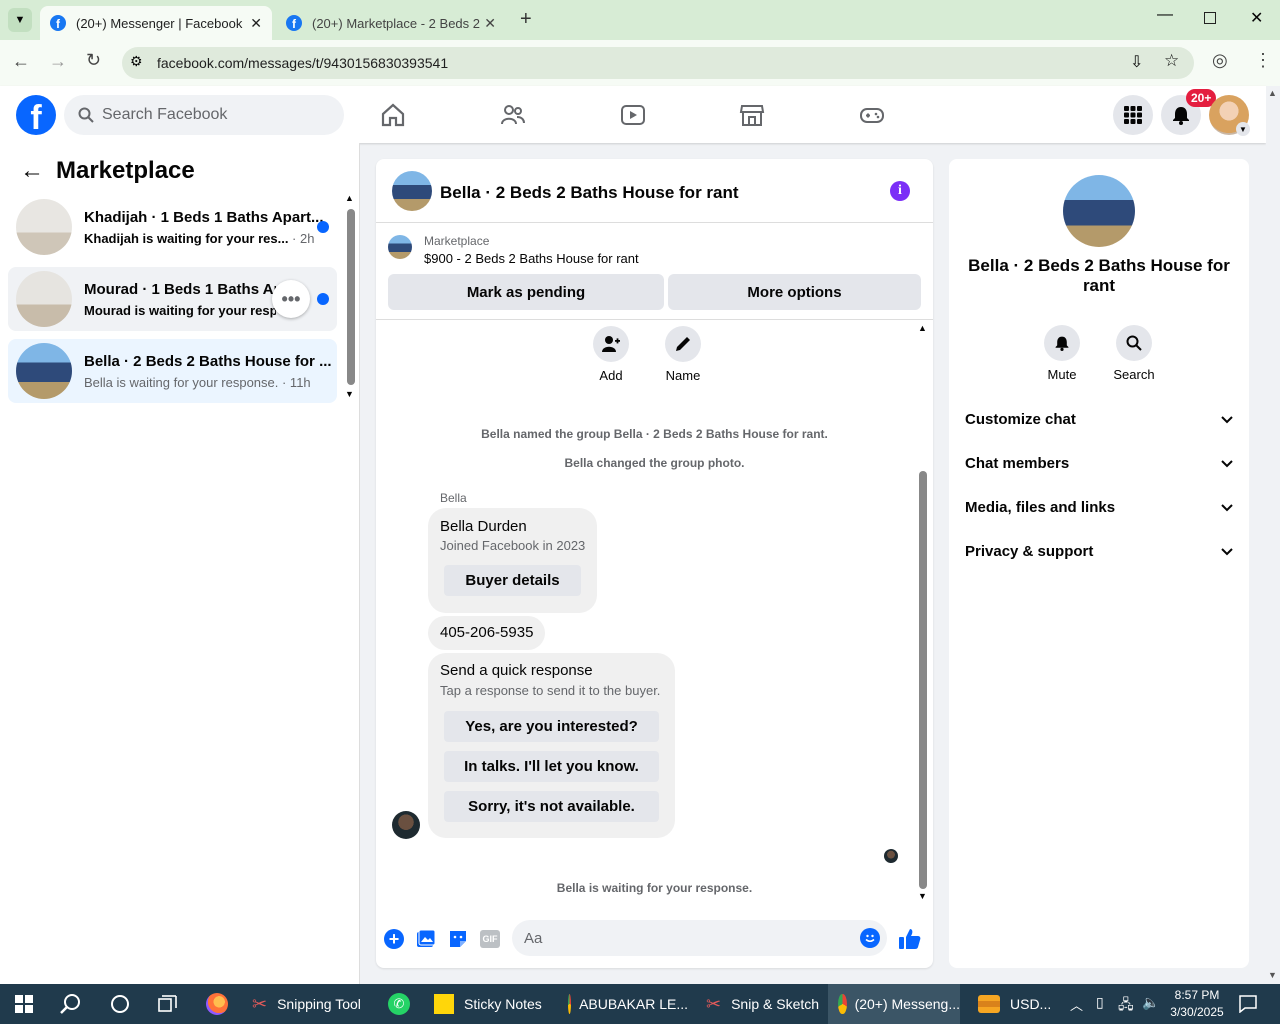 This screenshot has height=1024, width=1280. I want to click on sticker-icon, so click(458, 939).